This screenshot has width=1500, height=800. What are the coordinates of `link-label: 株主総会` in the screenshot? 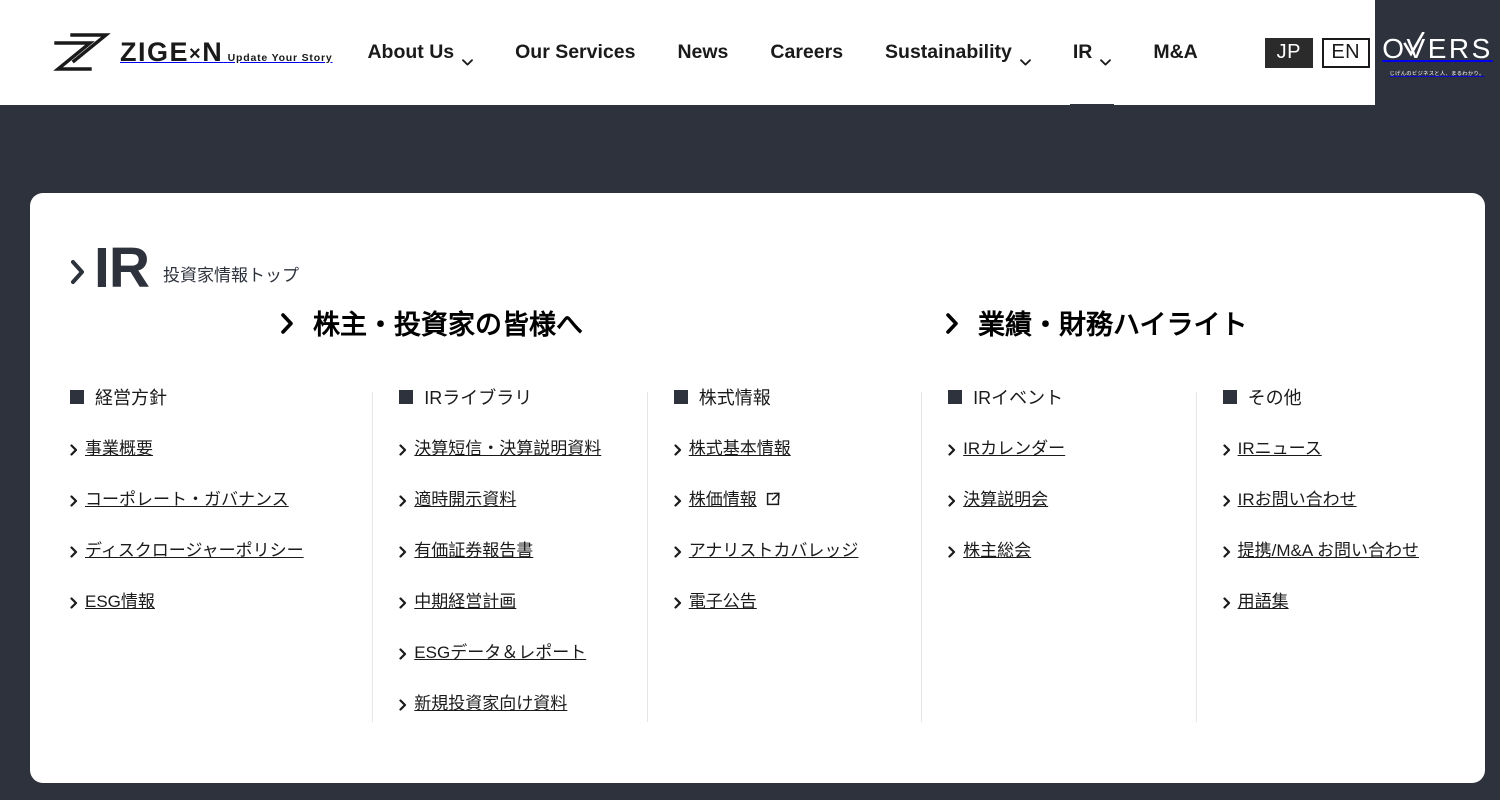 It's located at (997, 551).